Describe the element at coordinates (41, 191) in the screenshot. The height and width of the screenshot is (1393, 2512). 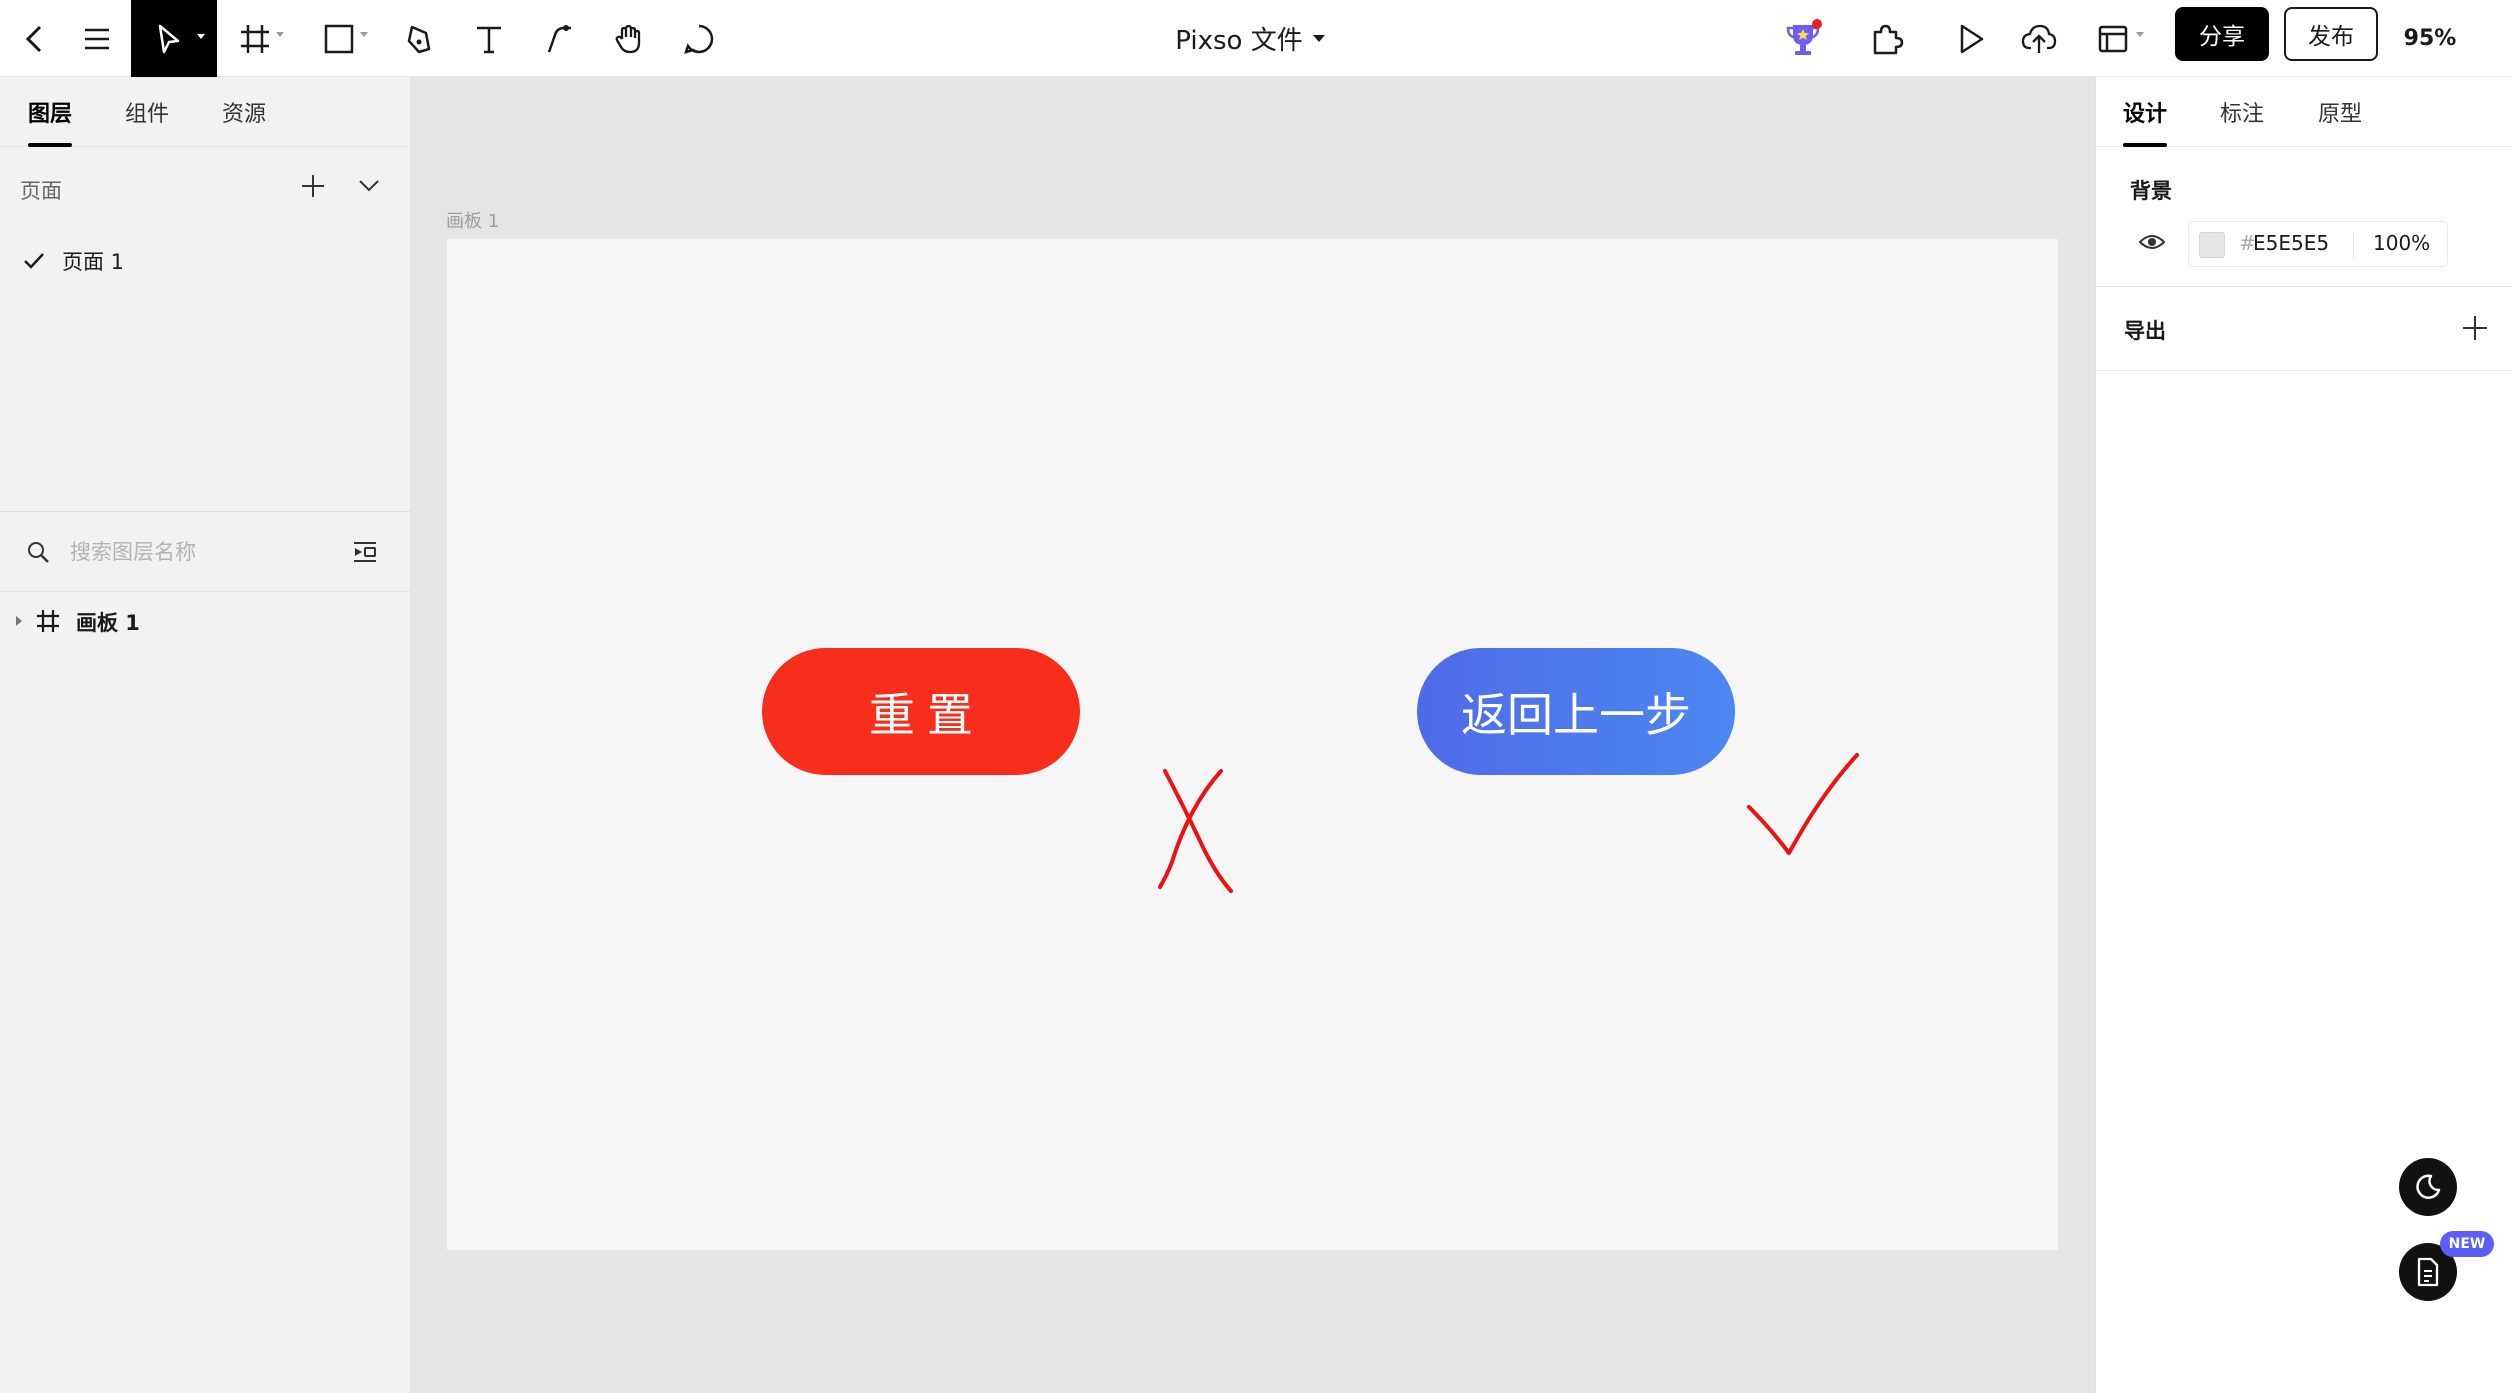
I see `pages-header: 页面` at that location.